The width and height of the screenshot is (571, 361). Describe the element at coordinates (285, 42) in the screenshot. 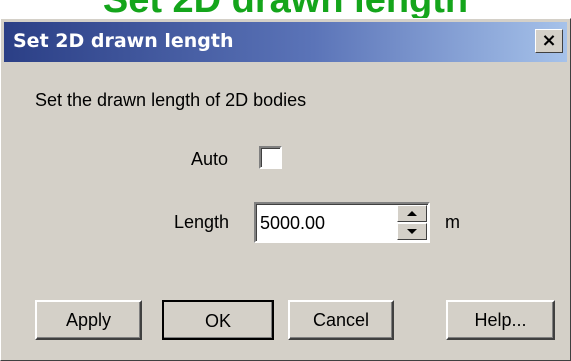

I see `dialog-titlebar: Set 2D drawn length ×` at that location.